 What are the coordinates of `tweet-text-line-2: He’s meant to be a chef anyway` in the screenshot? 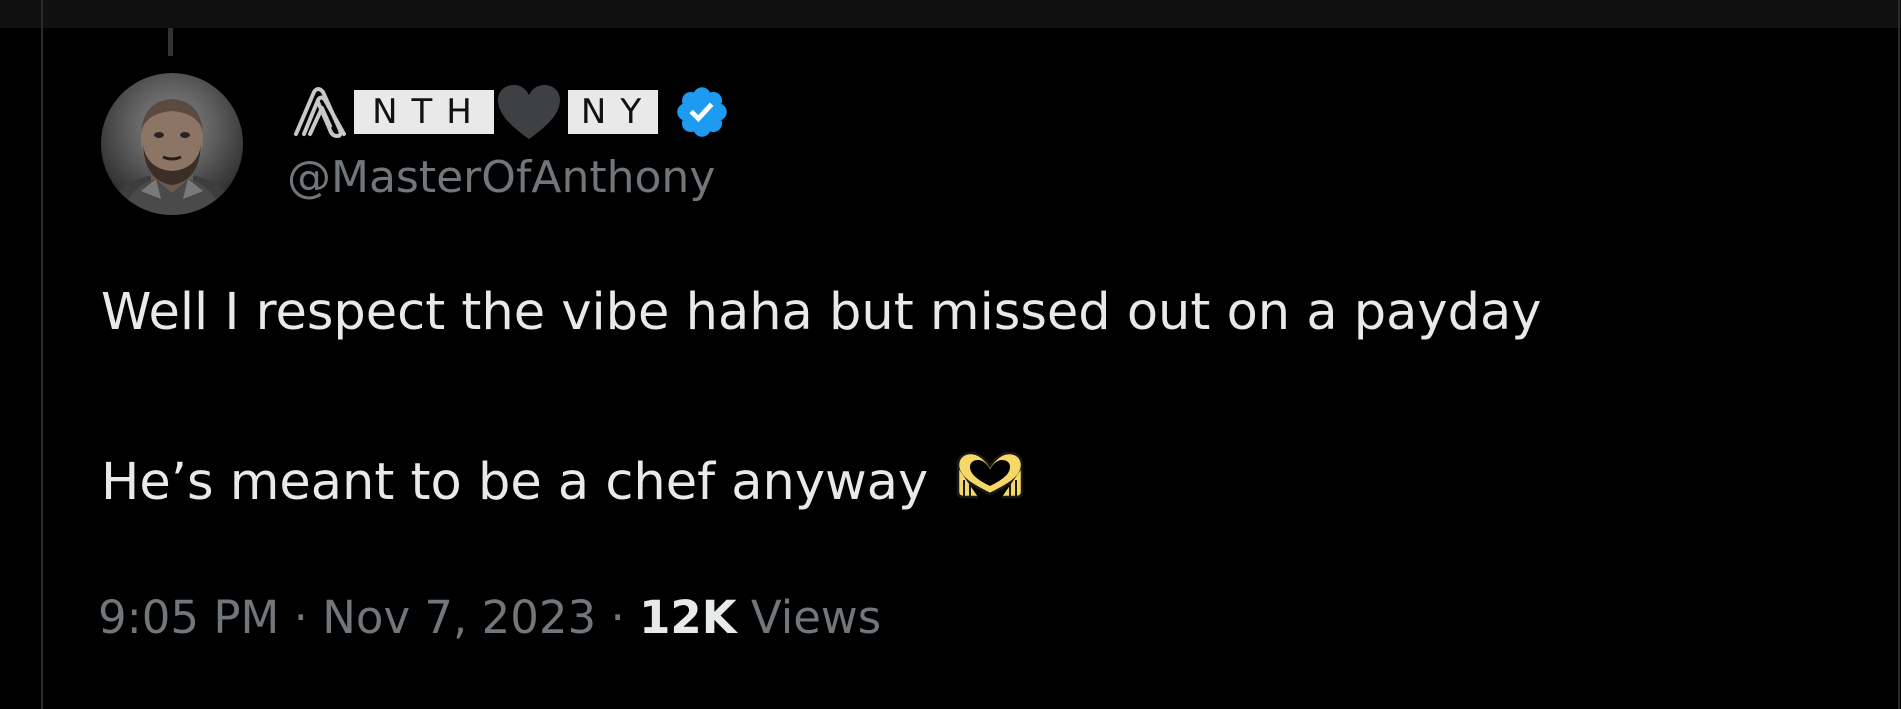 It's located at (564, 483).